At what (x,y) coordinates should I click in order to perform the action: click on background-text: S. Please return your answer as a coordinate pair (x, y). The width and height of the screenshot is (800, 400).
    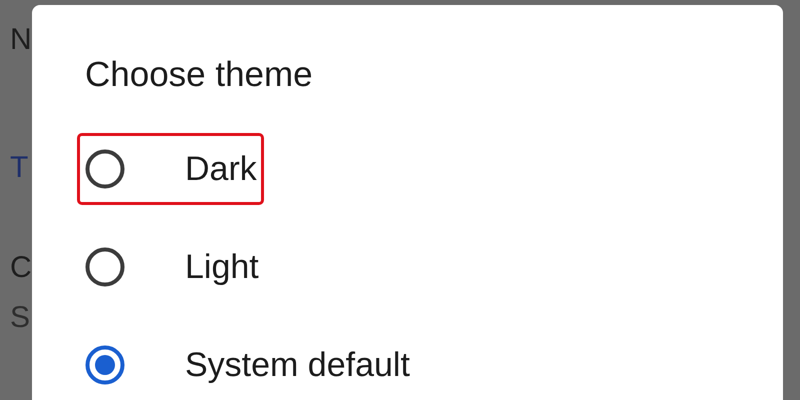
    Looking at the image, I should click on (20, 318).